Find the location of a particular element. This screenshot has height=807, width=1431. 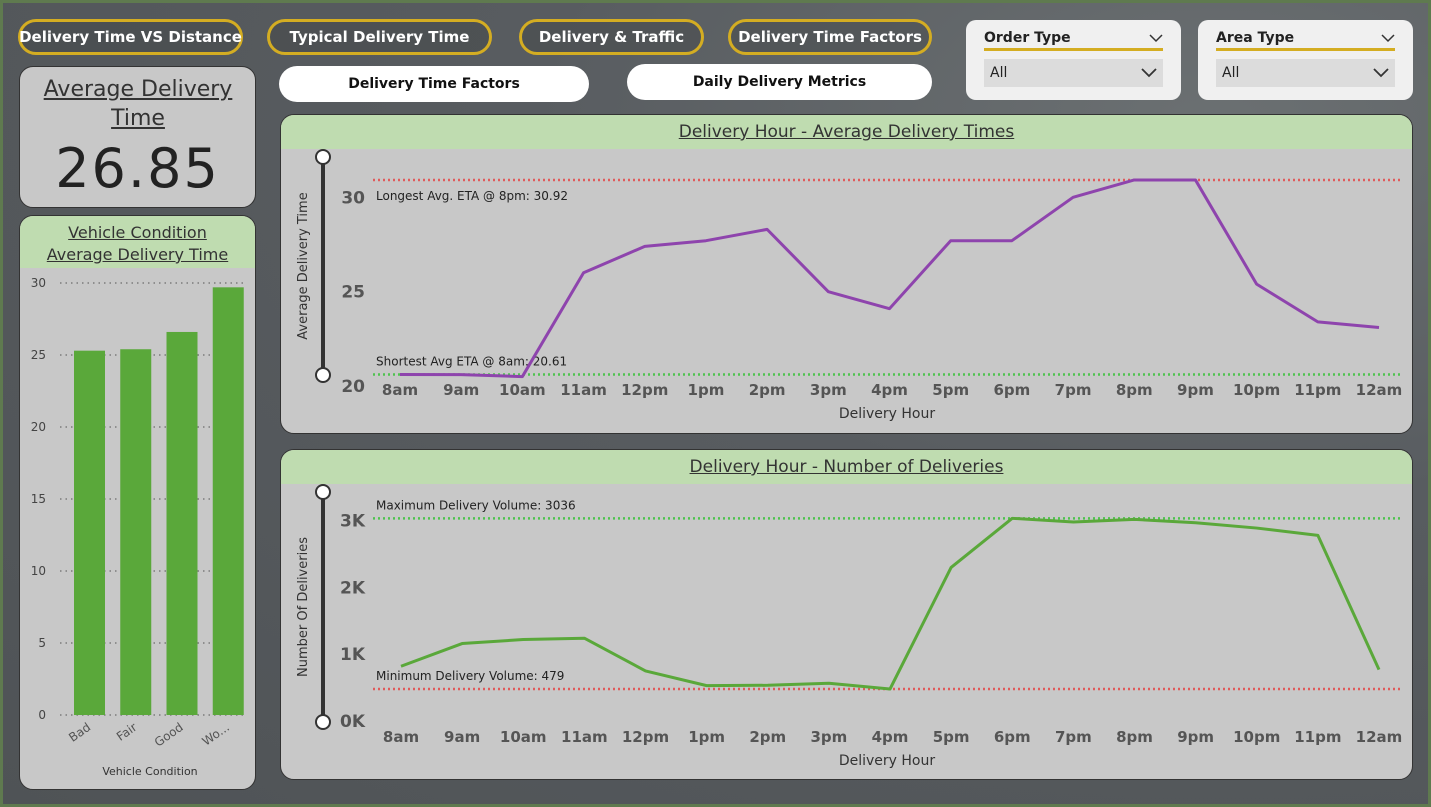

nav-delivery-time-factors-button: Delivery Time Factors is located at coordinates (830, 37).